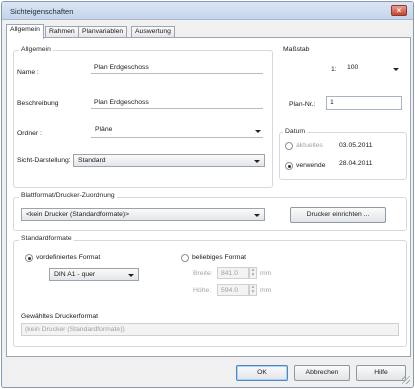  Describe the element at coordinates (399, 10) in the screenshot. I see `close-icon: ×` at that location.